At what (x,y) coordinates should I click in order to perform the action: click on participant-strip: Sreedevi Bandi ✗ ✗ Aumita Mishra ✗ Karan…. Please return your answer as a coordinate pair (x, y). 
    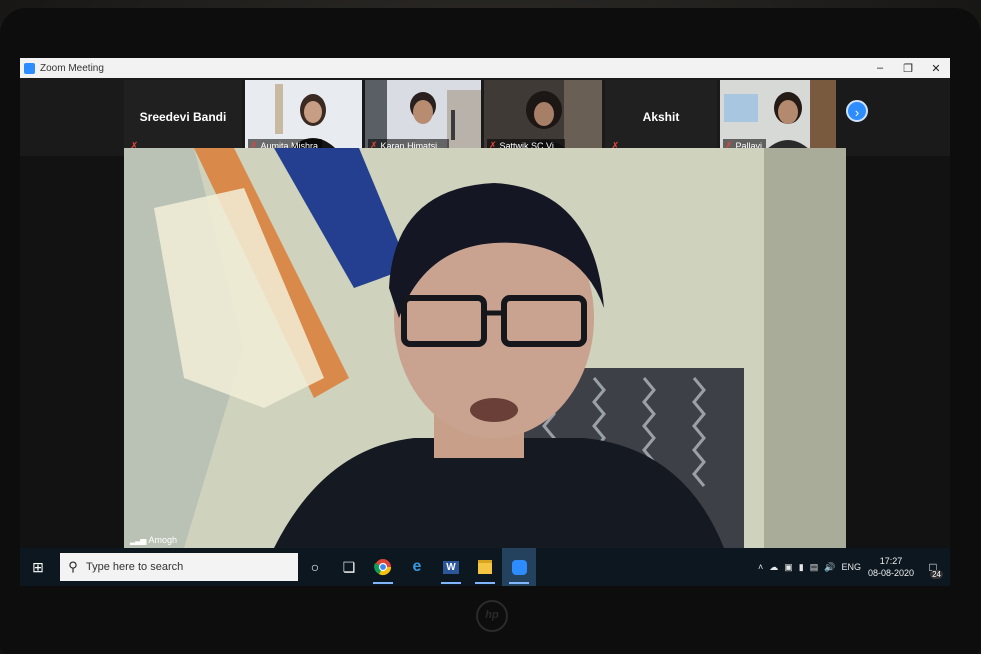
    Looking at the image, I should click on (485, 117).